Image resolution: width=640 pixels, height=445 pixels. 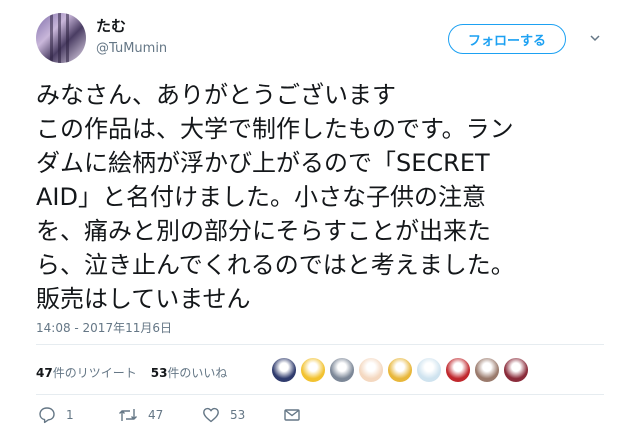 I want to click on likes-label: 件のいいね, so click(x=197, y=373).